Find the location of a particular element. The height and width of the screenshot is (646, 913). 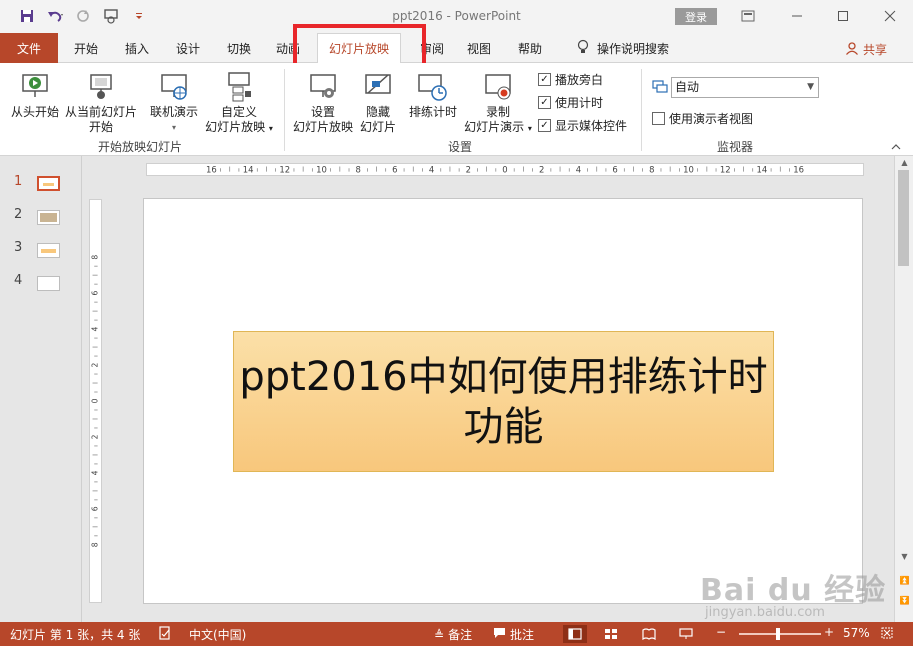

ribbon-display-options-icon is located at coordinates (748, 16).